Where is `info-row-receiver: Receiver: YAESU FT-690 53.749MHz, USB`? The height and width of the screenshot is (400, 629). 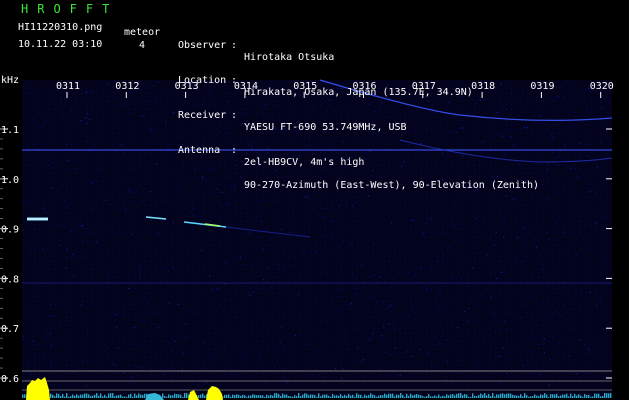 info-row-receiver: Receiver: YAESU FT-690 53.749MHz, USB is located at coordinates (292, 121).